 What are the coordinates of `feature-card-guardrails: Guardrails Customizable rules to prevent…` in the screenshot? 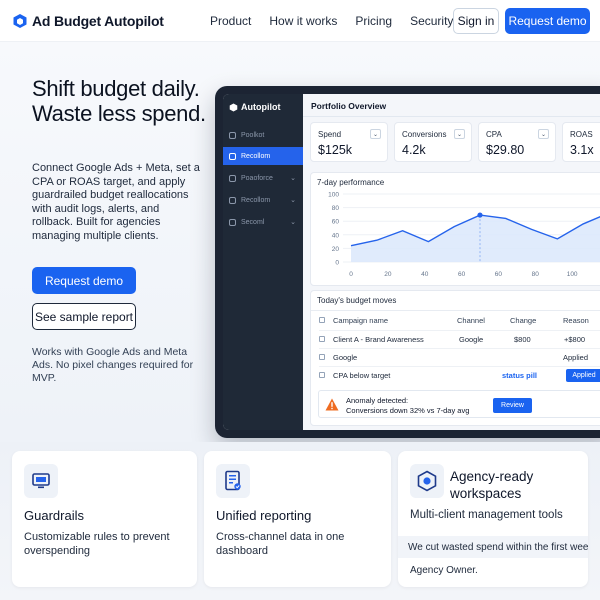 It's located at (104, 519).